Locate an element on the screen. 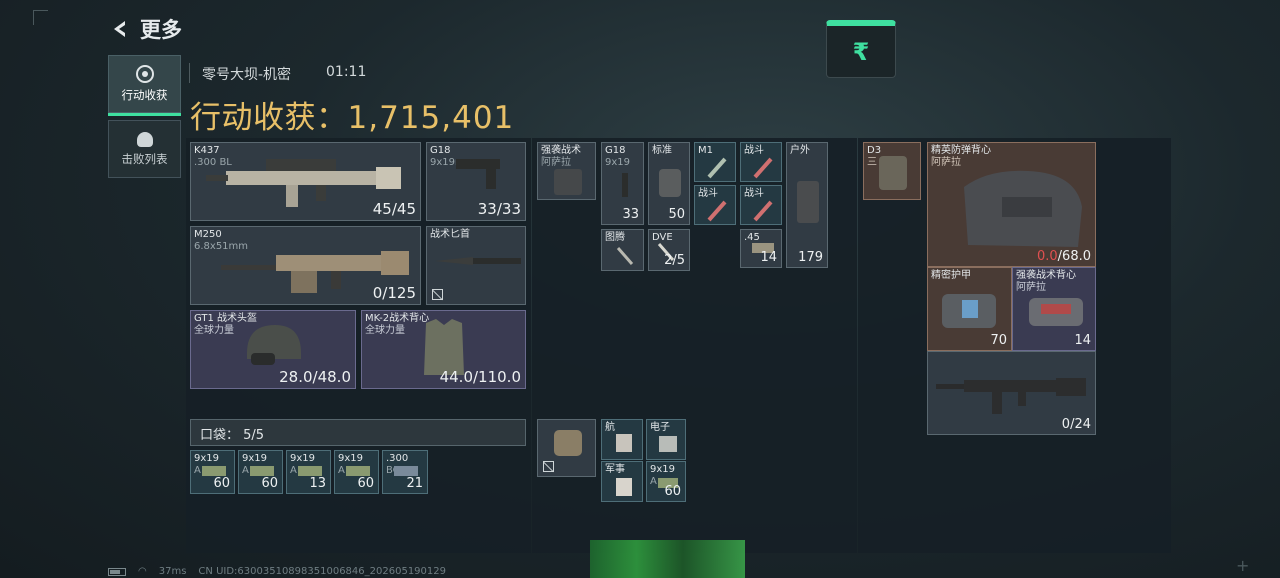 The image size is (1280, 578). rig-item: G18 9x19 33 is located at coordinates (622, 183).